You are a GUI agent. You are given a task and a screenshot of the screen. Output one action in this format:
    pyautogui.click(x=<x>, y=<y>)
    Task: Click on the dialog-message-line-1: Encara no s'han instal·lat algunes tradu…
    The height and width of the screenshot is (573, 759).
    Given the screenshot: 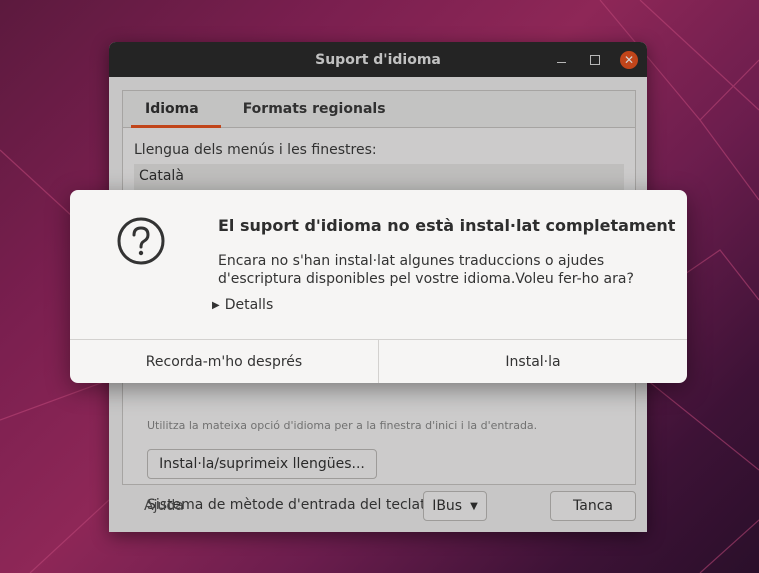 What is the action you would take?
    pyautogui.click(x=411, y=261)
    